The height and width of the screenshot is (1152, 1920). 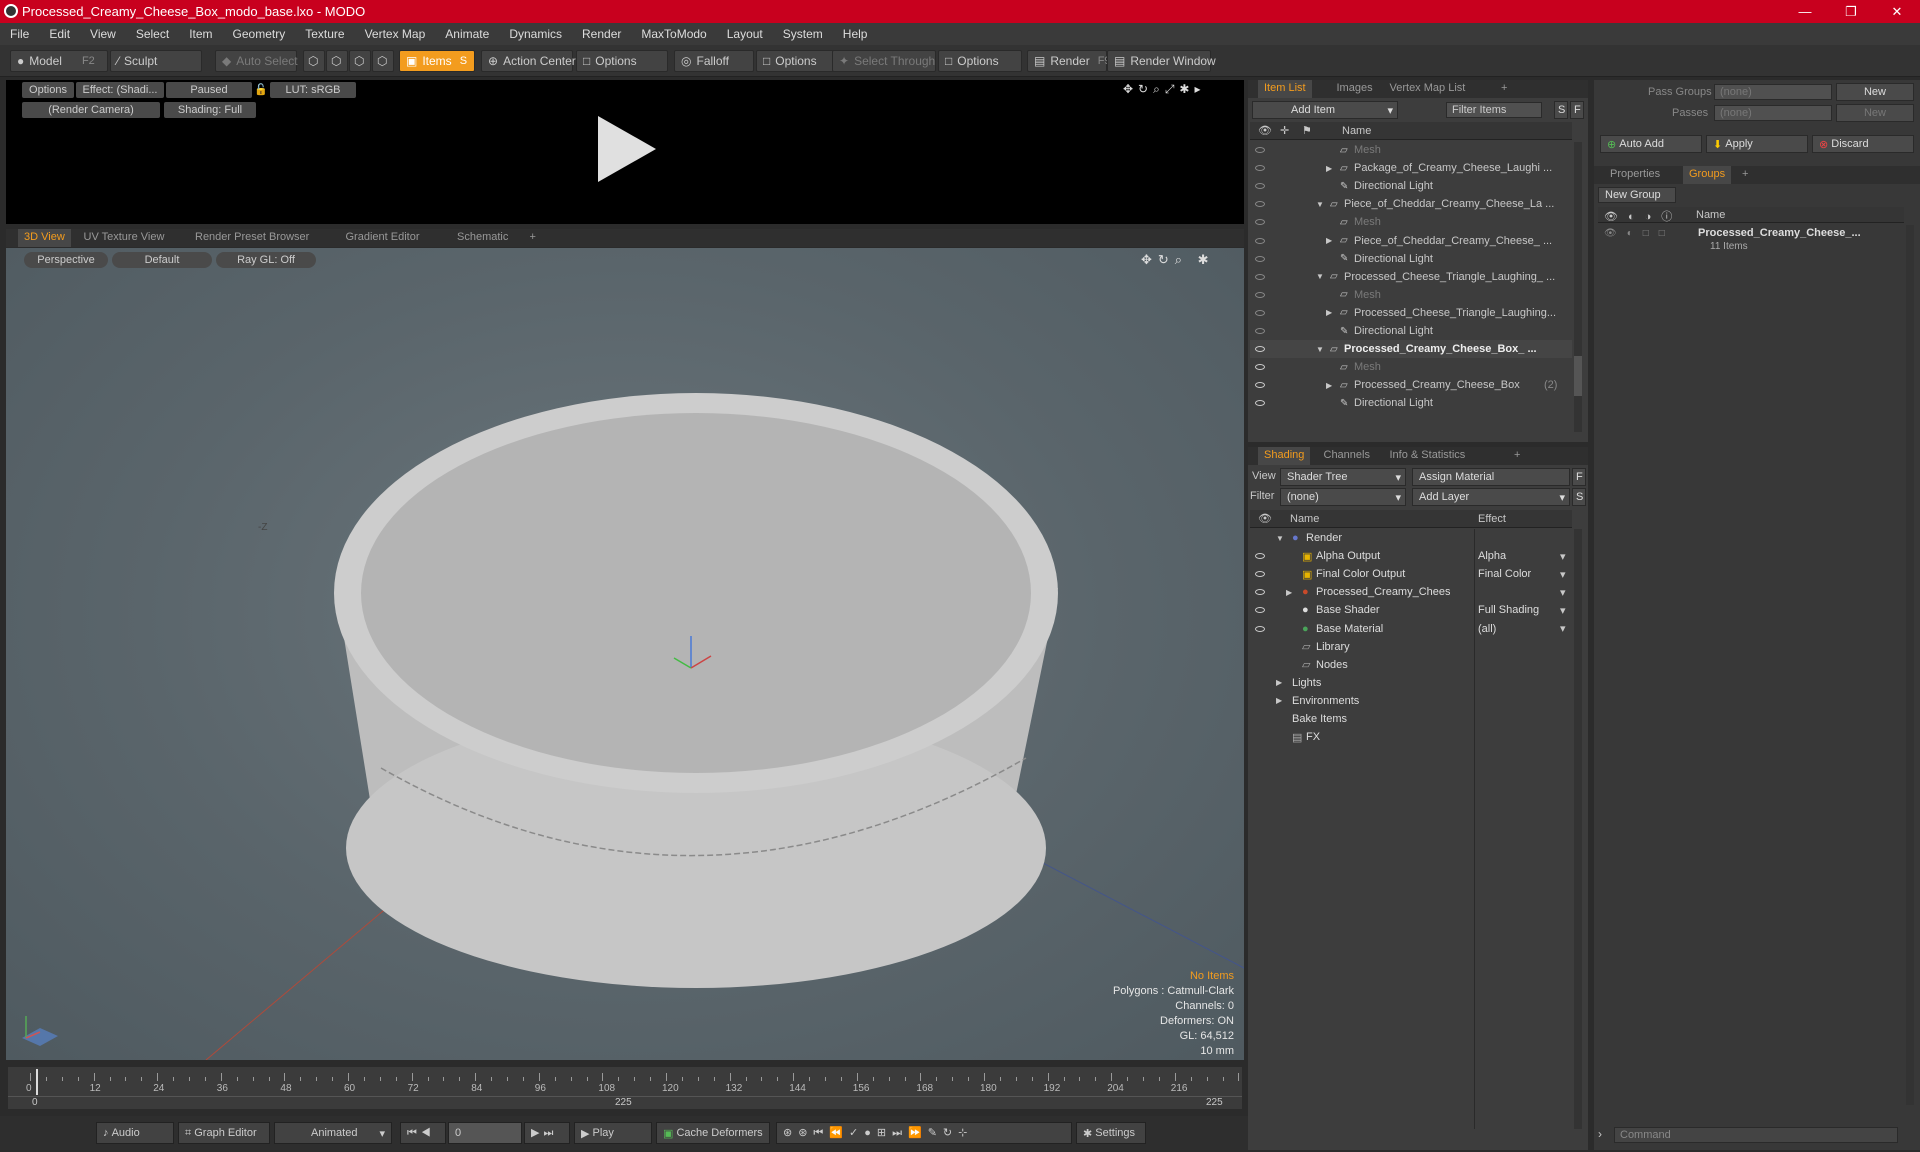 I want to click on frame-input: 0, so click(x=485, y=1133).